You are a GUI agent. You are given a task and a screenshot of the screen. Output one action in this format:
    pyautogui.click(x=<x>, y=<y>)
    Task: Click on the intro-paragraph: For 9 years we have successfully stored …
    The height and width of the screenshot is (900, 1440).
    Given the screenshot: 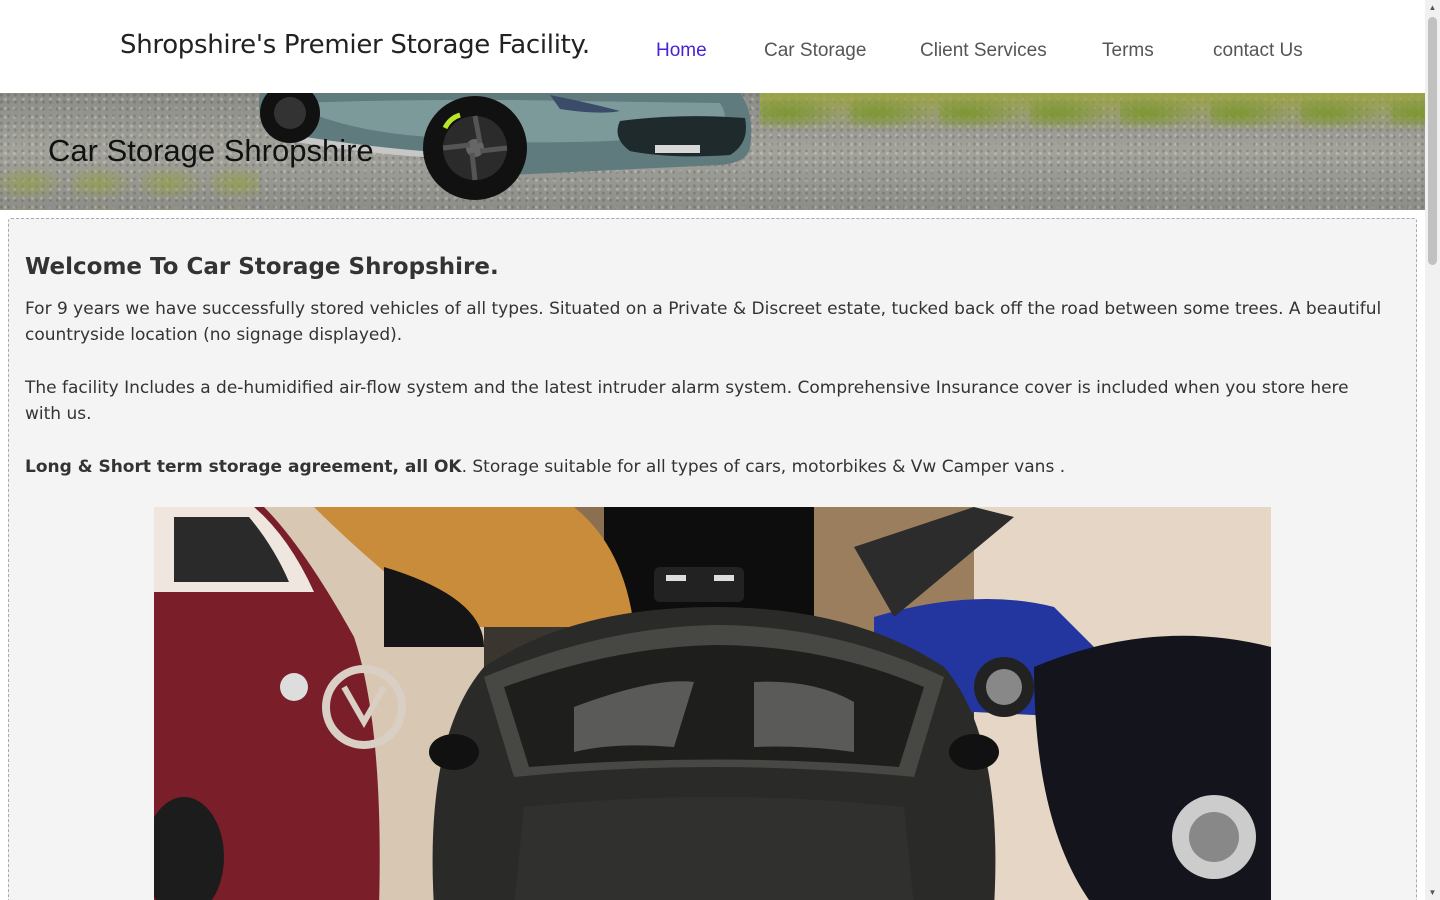 What is the action you would take?
    pyautogui.click(x=703, y=322)
    